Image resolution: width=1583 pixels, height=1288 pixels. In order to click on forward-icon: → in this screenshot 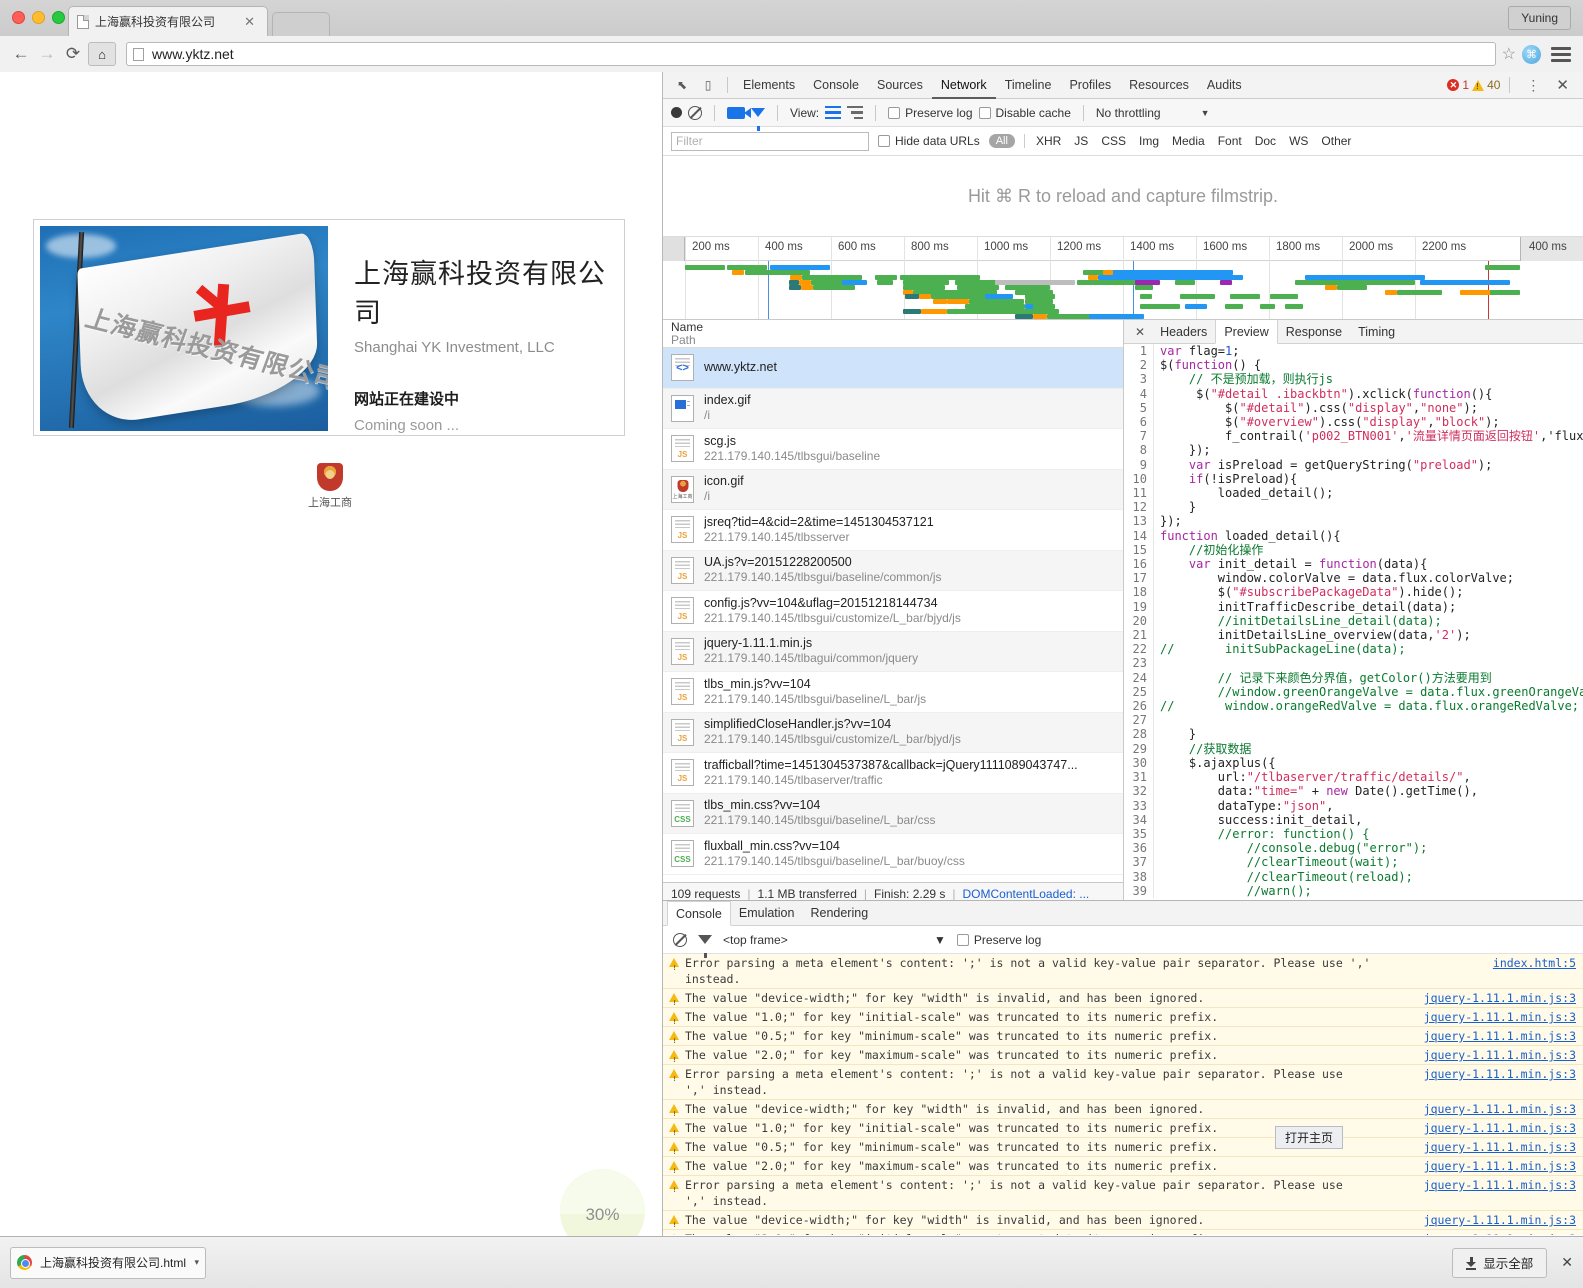, I will do `click(47, 54)`.